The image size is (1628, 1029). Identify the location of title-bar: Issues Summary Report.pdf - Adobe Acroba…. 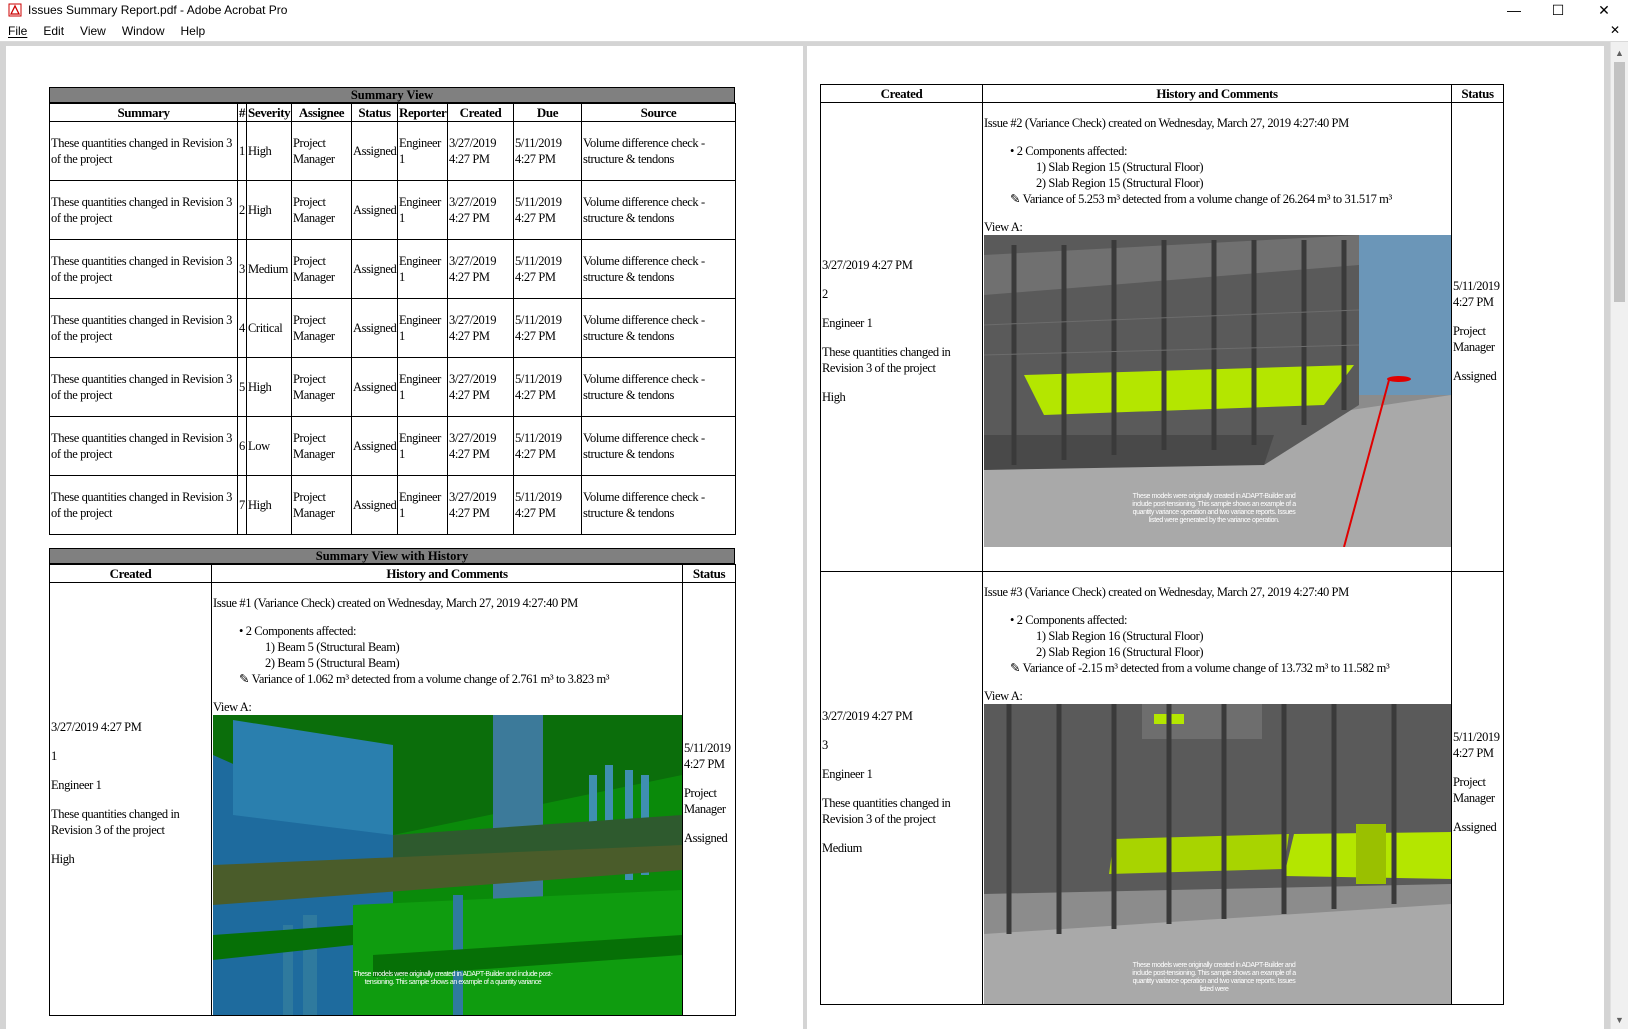
(814, 10).